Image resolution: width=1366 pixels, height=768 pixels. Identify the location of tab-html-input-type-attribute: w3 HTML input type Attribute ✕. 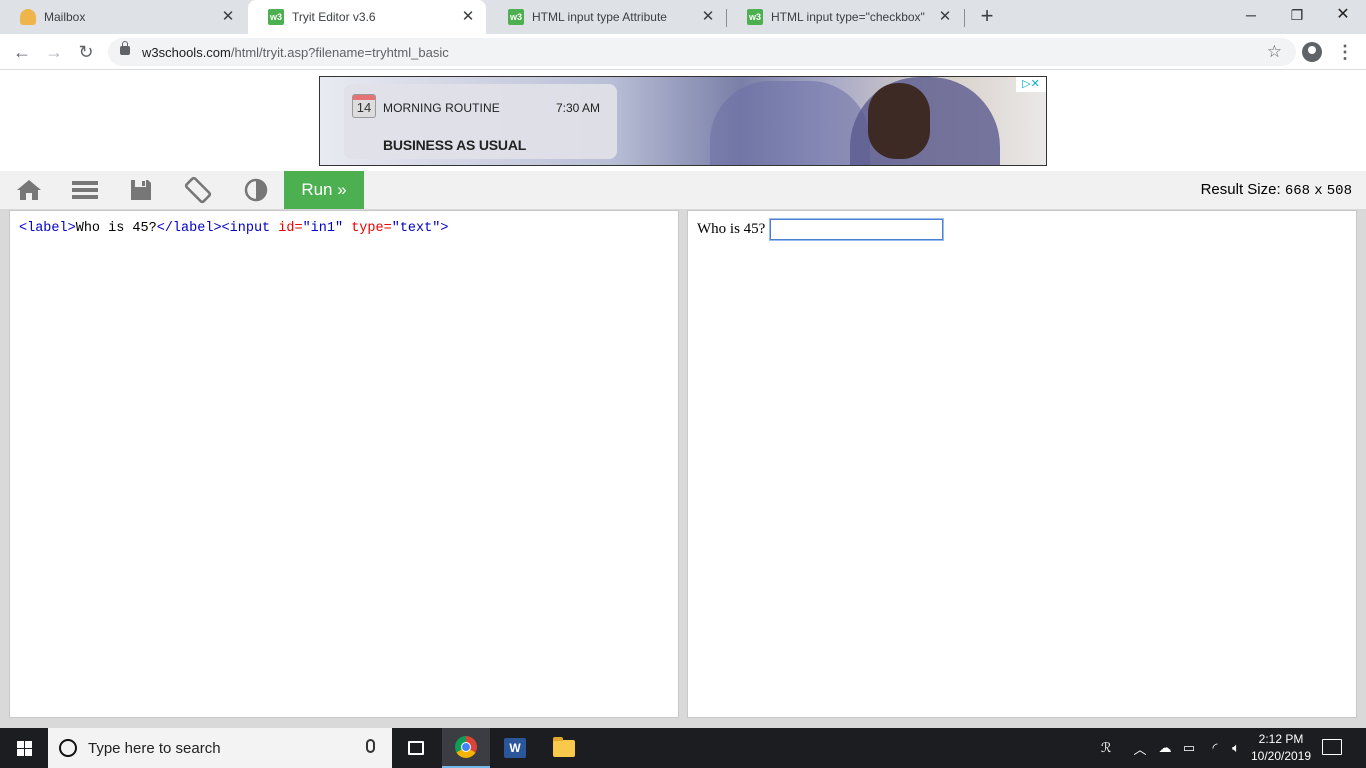
(607, 17).